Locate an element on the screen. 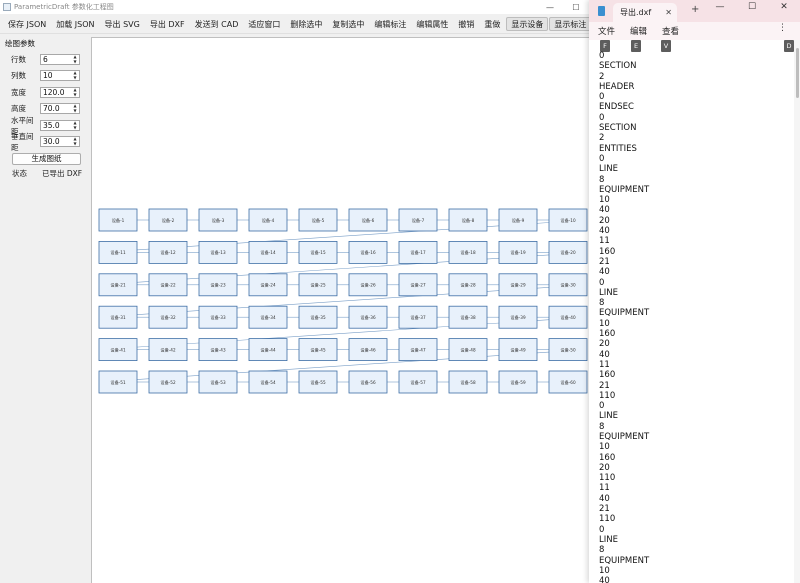  device-box: 设备-51 is located at coordinates (118, 382).